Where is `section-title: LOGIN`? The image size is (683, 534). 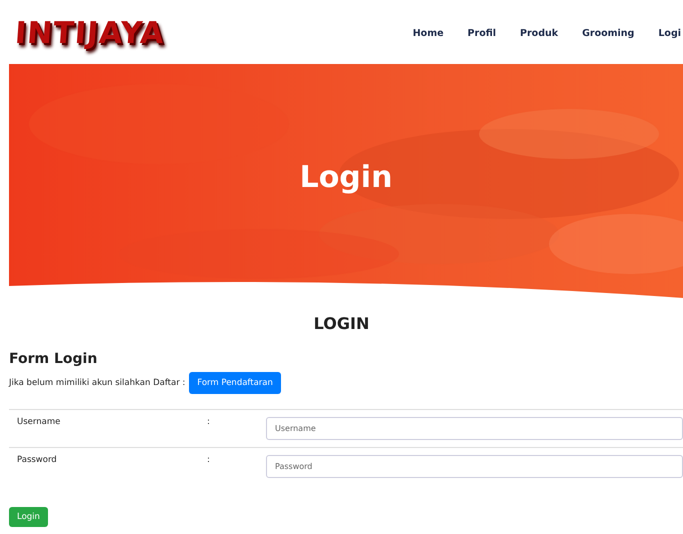
section-title: LOGIN is located at coordinates (341, 323).